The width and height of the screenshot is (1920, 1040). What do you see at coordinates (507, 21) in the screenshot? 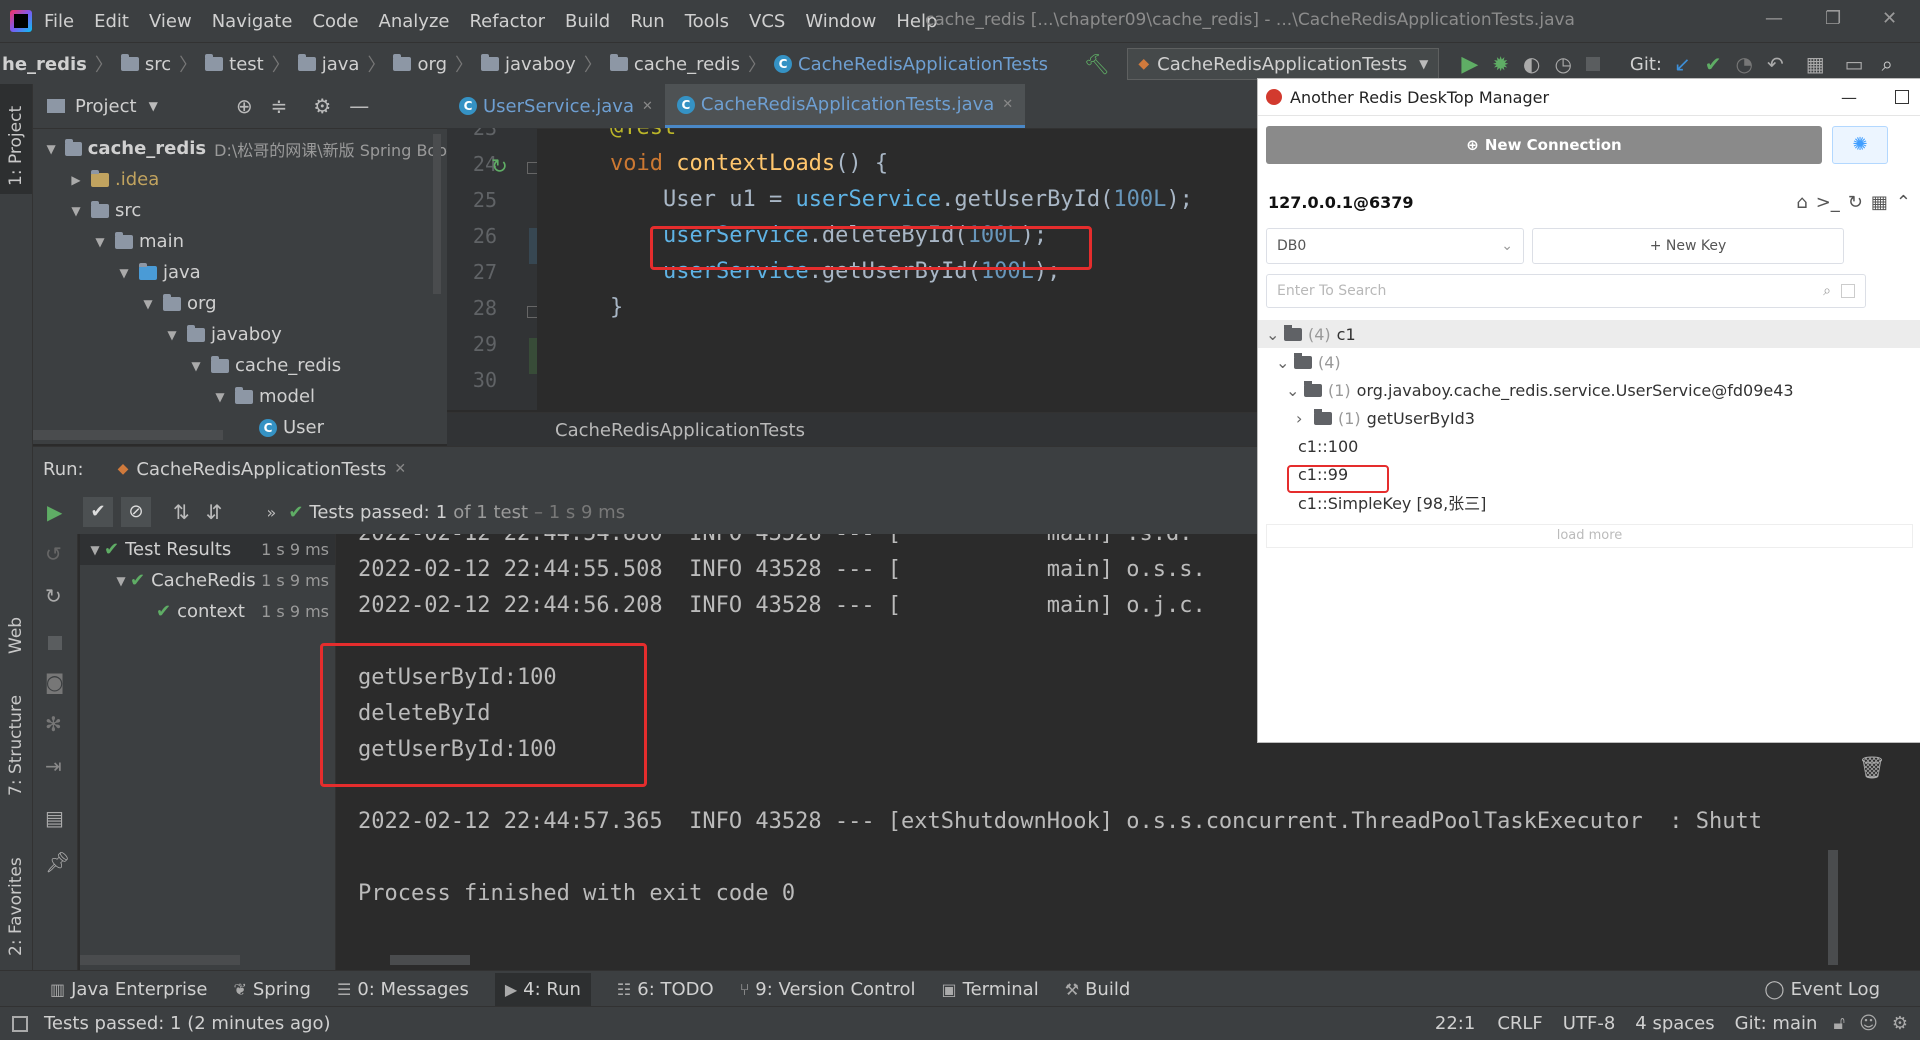
I see `menu-item-refactor: Refactor` at bounding box center [507, 21].